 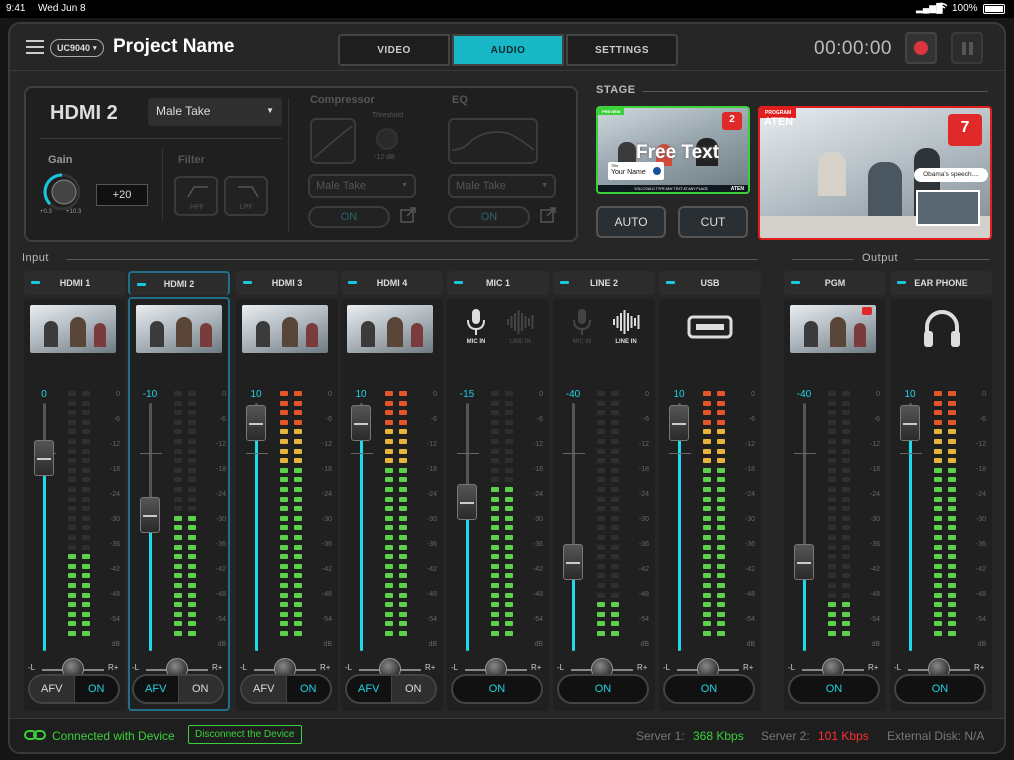 What do you see at coordinates (16, 8) in the screenshot?
I see `status-time: 9:41` at bounding box center [16, 8].